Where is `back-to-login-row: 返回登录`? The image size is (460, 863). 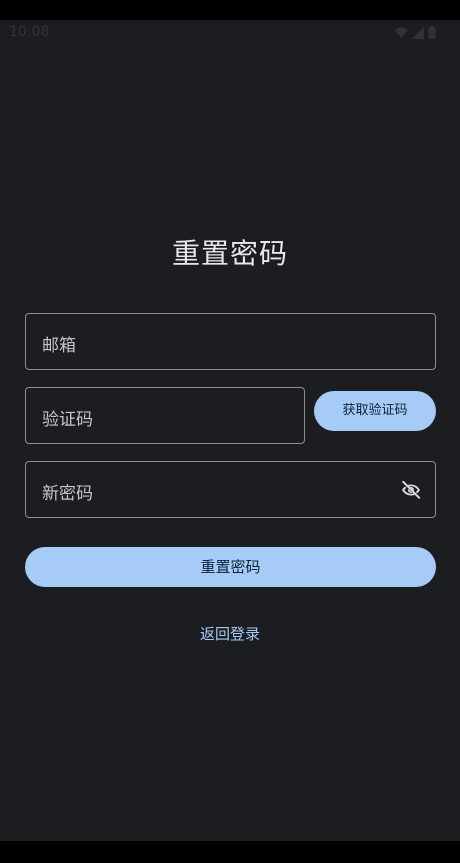 back-to-login-row: 返回登录 is located at coordinates (230, 633).